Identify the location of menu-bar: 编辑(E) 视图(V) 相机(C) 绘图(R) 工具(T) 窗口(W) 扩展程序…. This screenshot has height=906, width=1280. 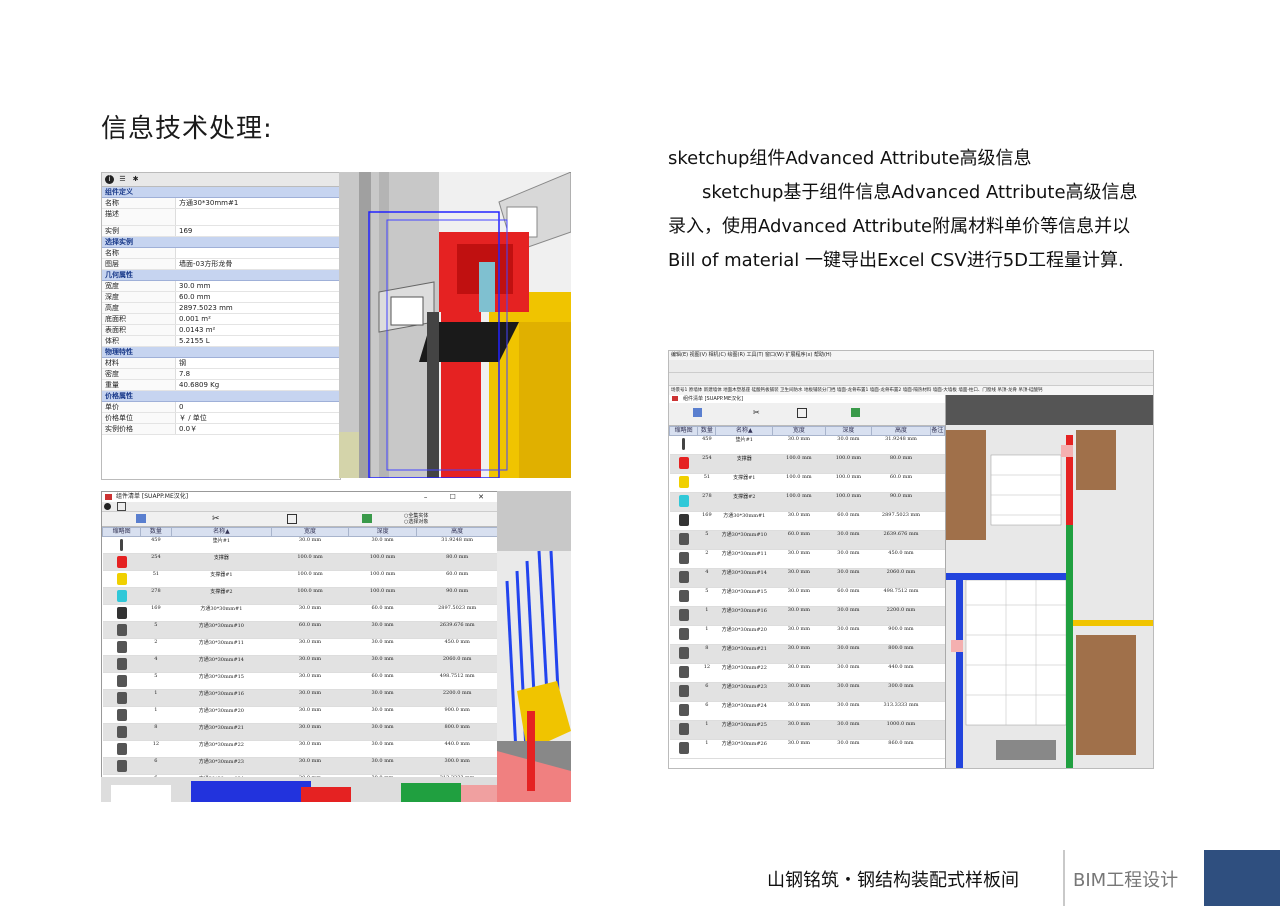
(911, 355).